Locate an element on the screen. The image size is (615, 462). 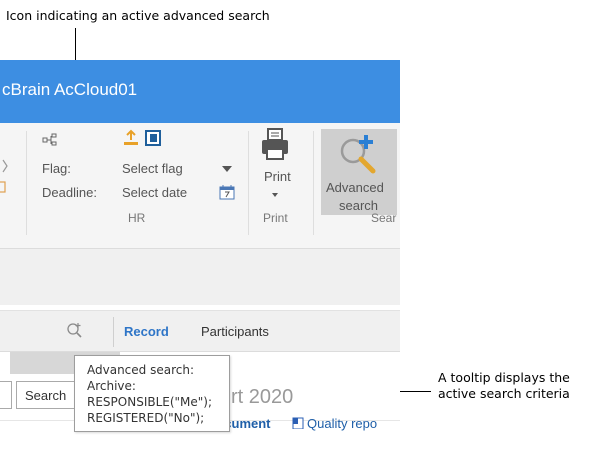
group-label-print: Print is located at coordinates (275, 218).